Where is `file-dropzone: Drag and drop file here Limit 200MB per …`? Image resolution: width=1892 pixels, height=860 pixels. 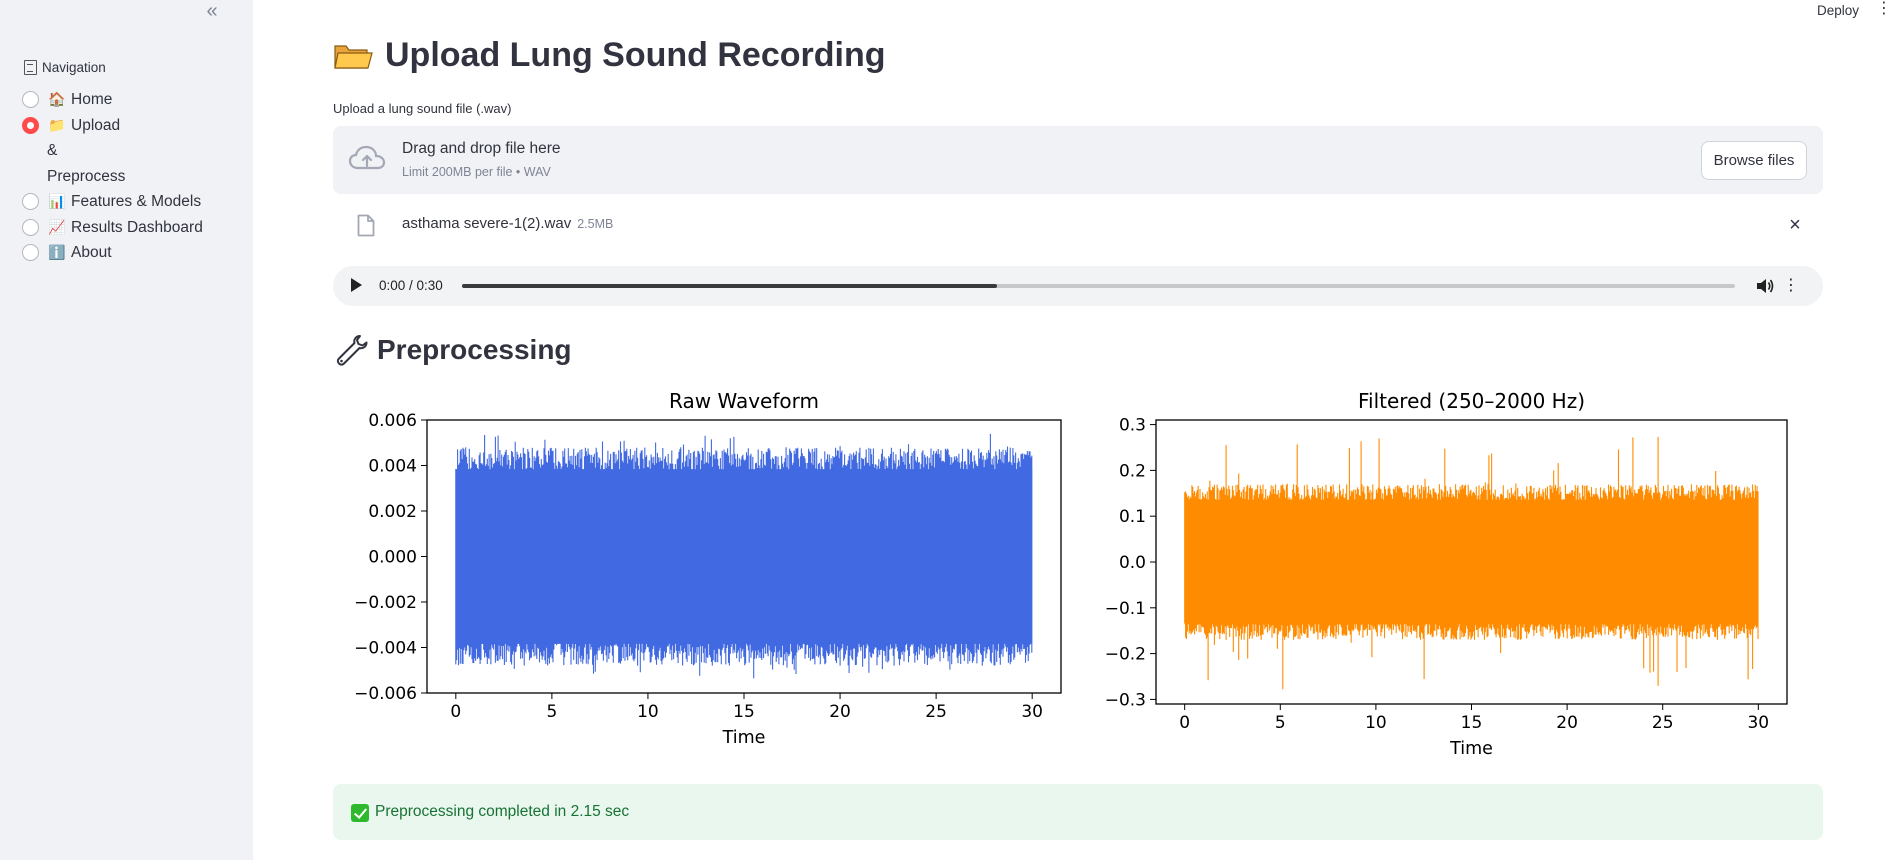 file-dropzone: Drag and drop file here Limit 200MB per … is located at coordinates (1078, 160).